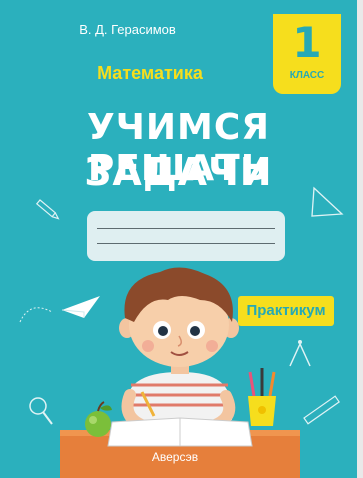 This screenshot has width=363, height=478. I want to click on triangle-ruler-icon, so click(327, 201).